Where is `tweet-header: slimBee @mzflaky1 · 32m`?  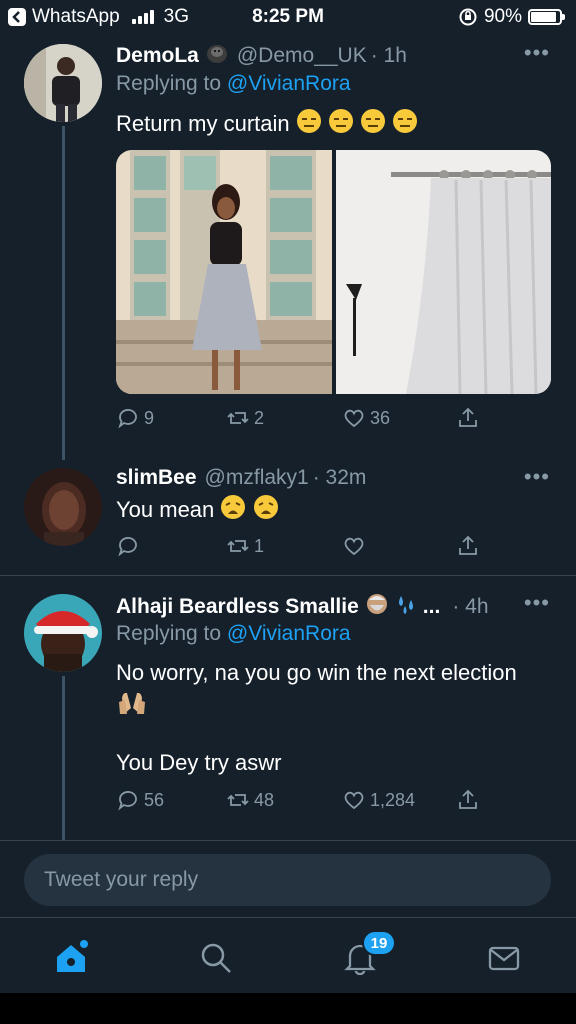 tweet-header: slimBee @mzflaky1 · 32m is located at coordinates (241, 478).